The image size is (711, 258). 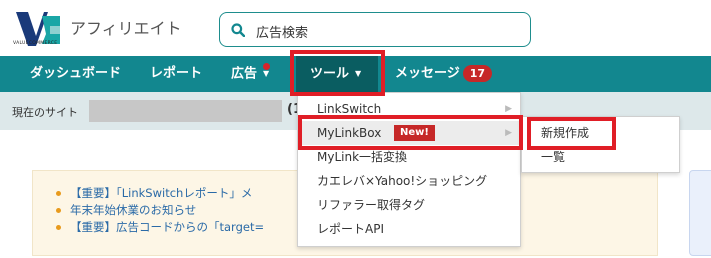 What do you see at coordinates (238, 30) in the screenshot?
I see `search-icon` at bounding box center [238, 30].